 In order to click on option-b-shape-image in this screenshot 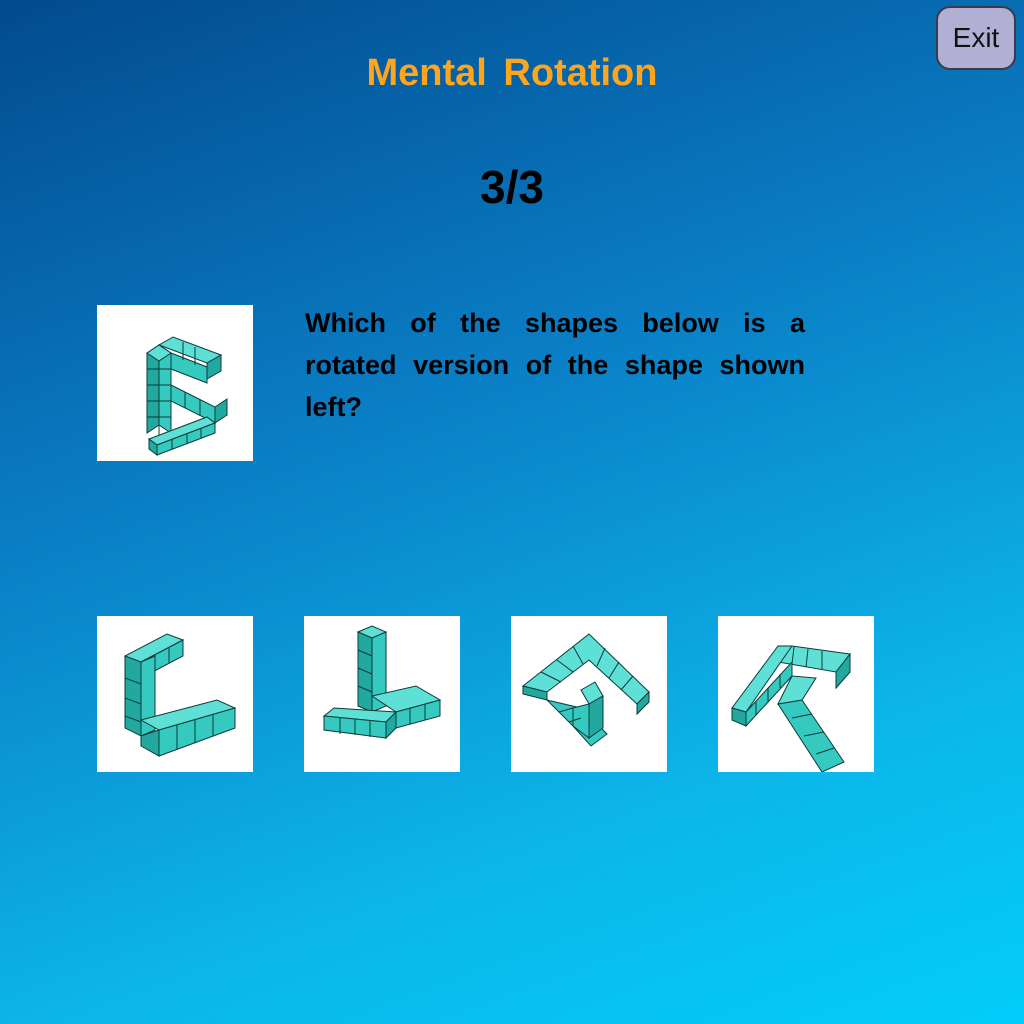, I will do `click(382, 682)`.